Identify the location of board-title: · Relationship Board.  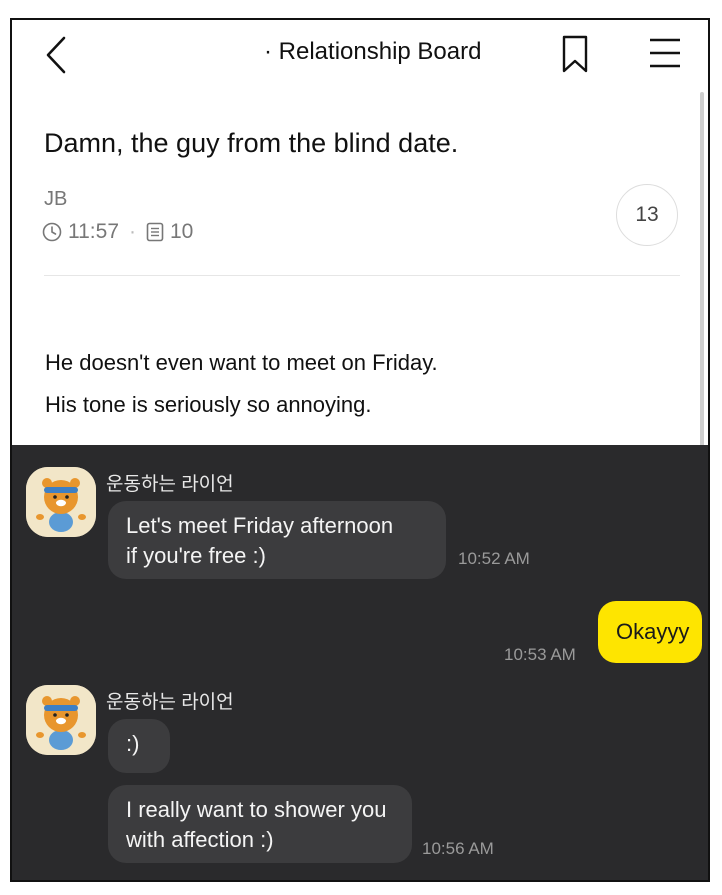
(373, 51).